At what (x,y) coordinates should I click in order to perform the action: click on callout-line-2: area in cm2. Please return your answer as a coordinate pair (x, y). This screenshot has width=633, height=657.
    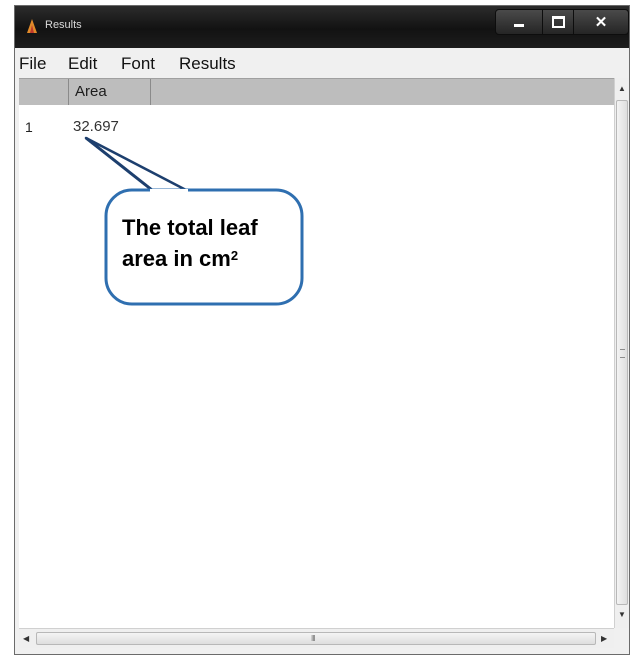
    Looking at the image, I should click on (212, 258).